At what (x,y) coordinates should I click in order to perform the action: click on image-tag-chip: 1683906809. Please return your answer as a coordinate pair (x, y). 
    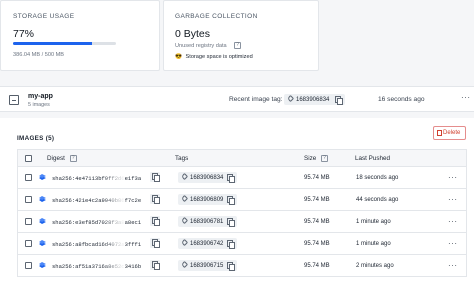
    Looking at the image, I should click on (208, 199).